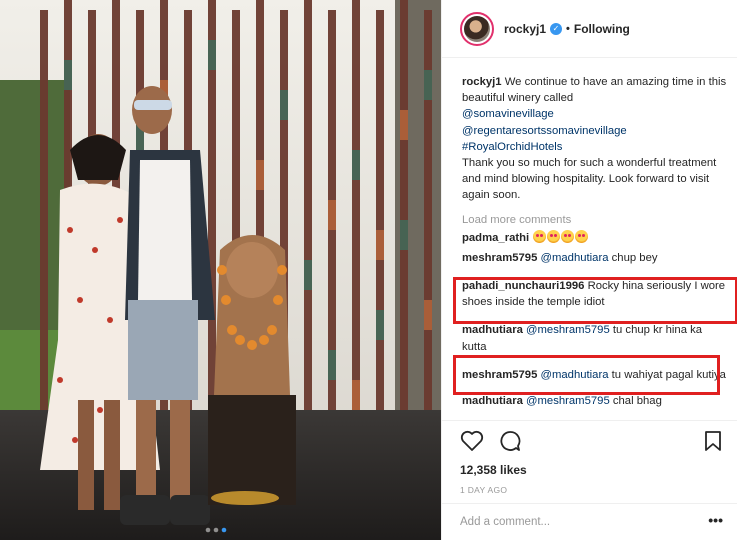 Image resolution: width=737 pixels, height=540 pixels. Describe the element at coordinates (472, 441) in the screenshot. I see `heart-icon` at that location.